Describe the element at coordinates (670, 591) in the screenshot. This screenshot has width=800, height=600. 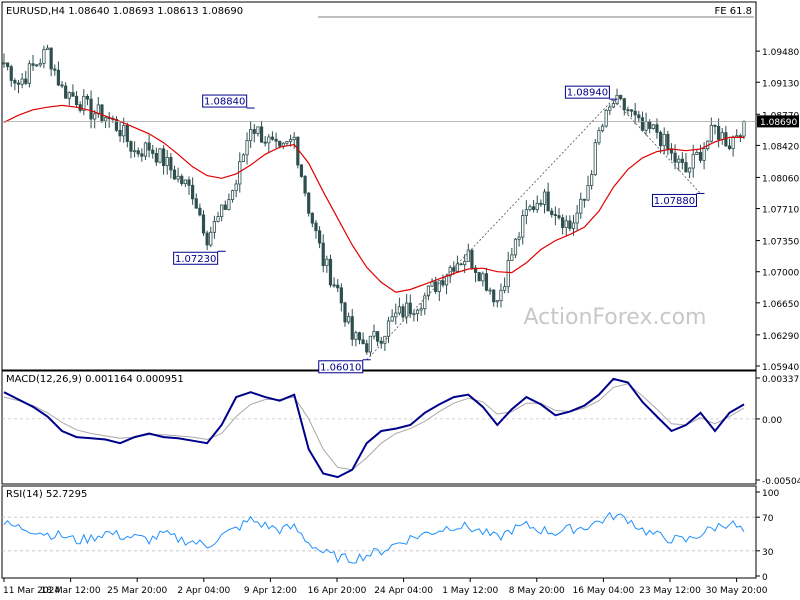
I see `x-tick-label: 23 May 12:00` at that location.